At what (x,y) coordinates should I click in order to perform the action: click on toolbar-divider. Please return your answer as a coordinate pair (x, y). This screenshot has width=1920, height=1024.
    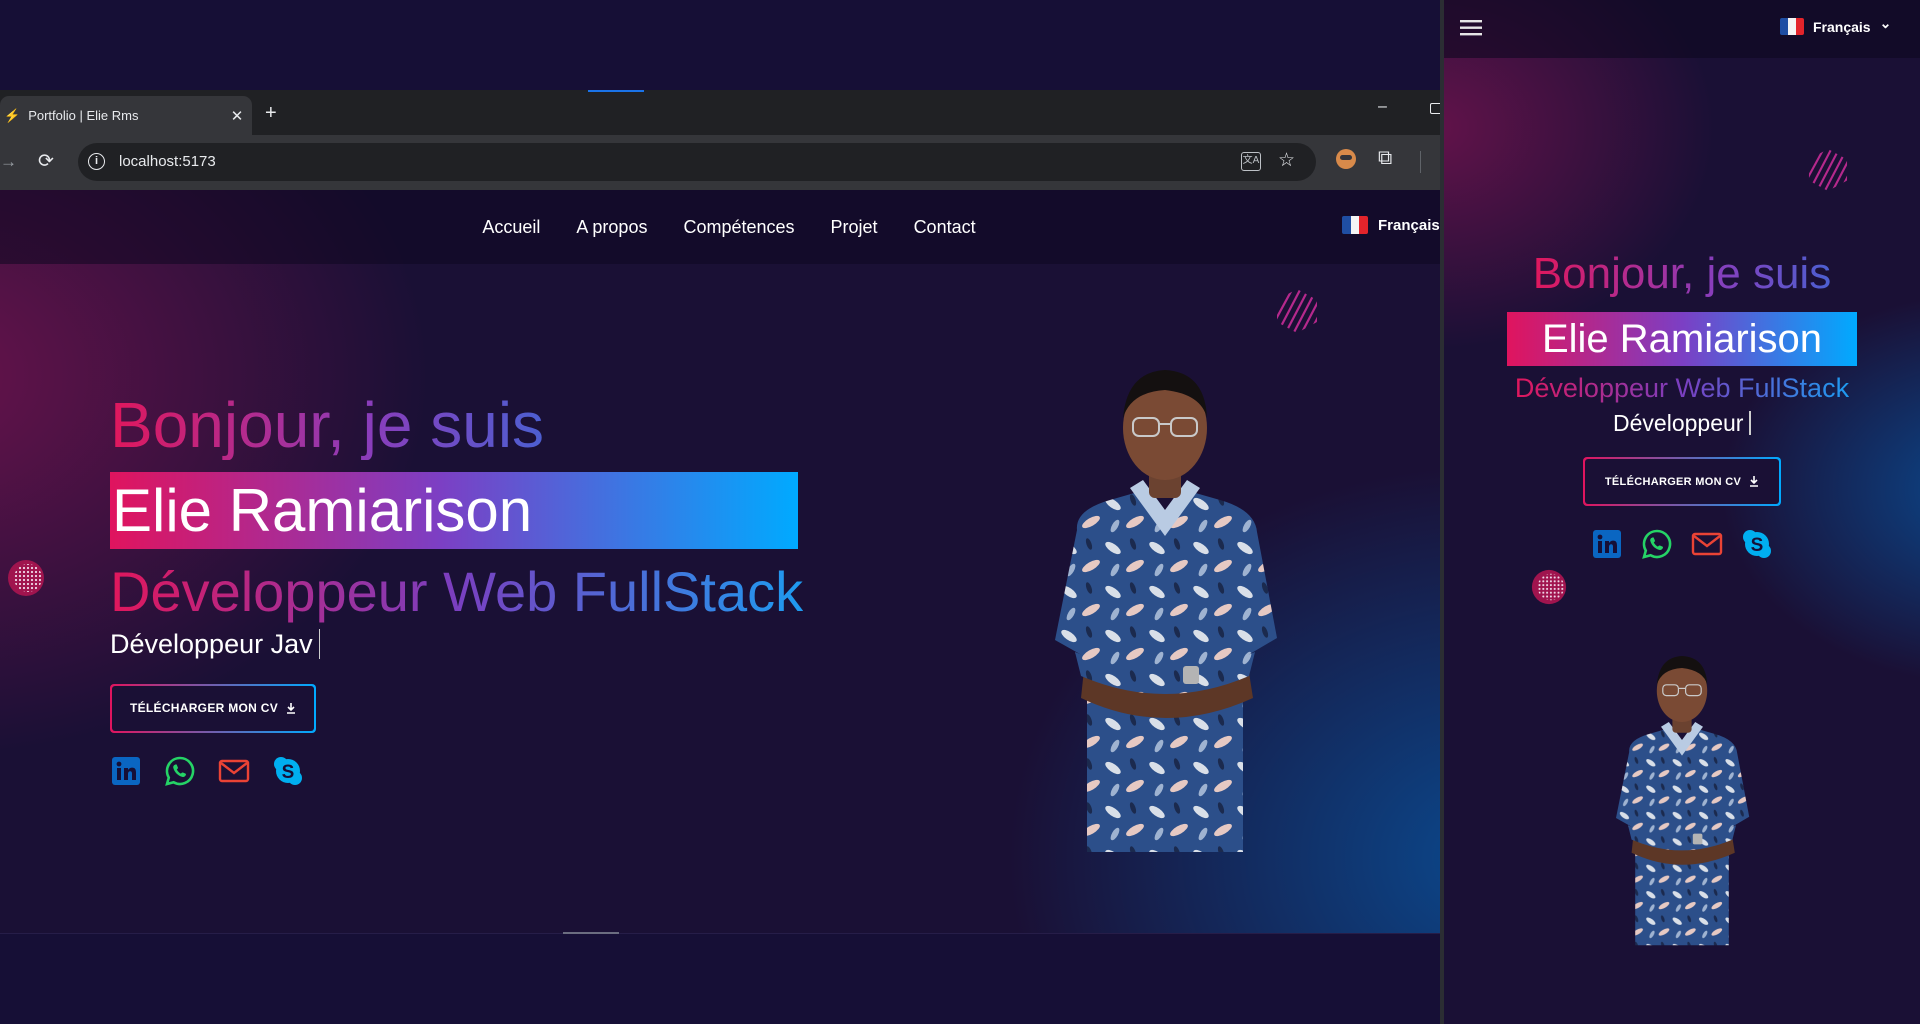
    Looking at the image, I should click on (1420, 162).